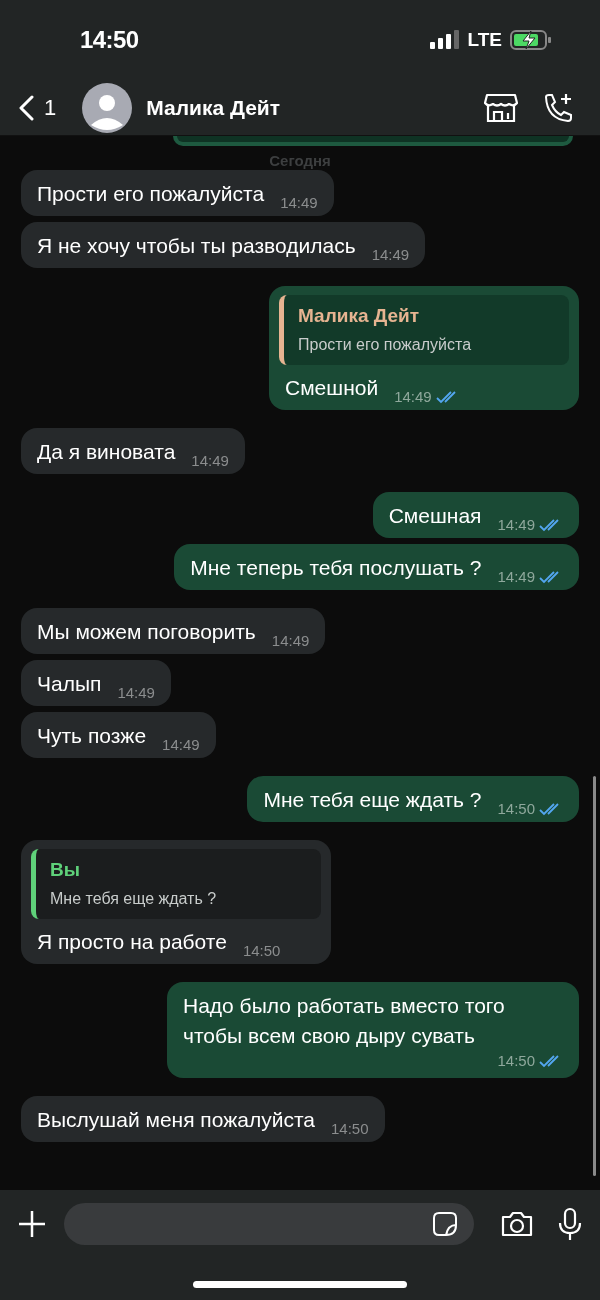 The image size is (600, 1300). Describe the element at coordinates (435, 516) in the screenshot. I see `message-text: Смешная` at that location.